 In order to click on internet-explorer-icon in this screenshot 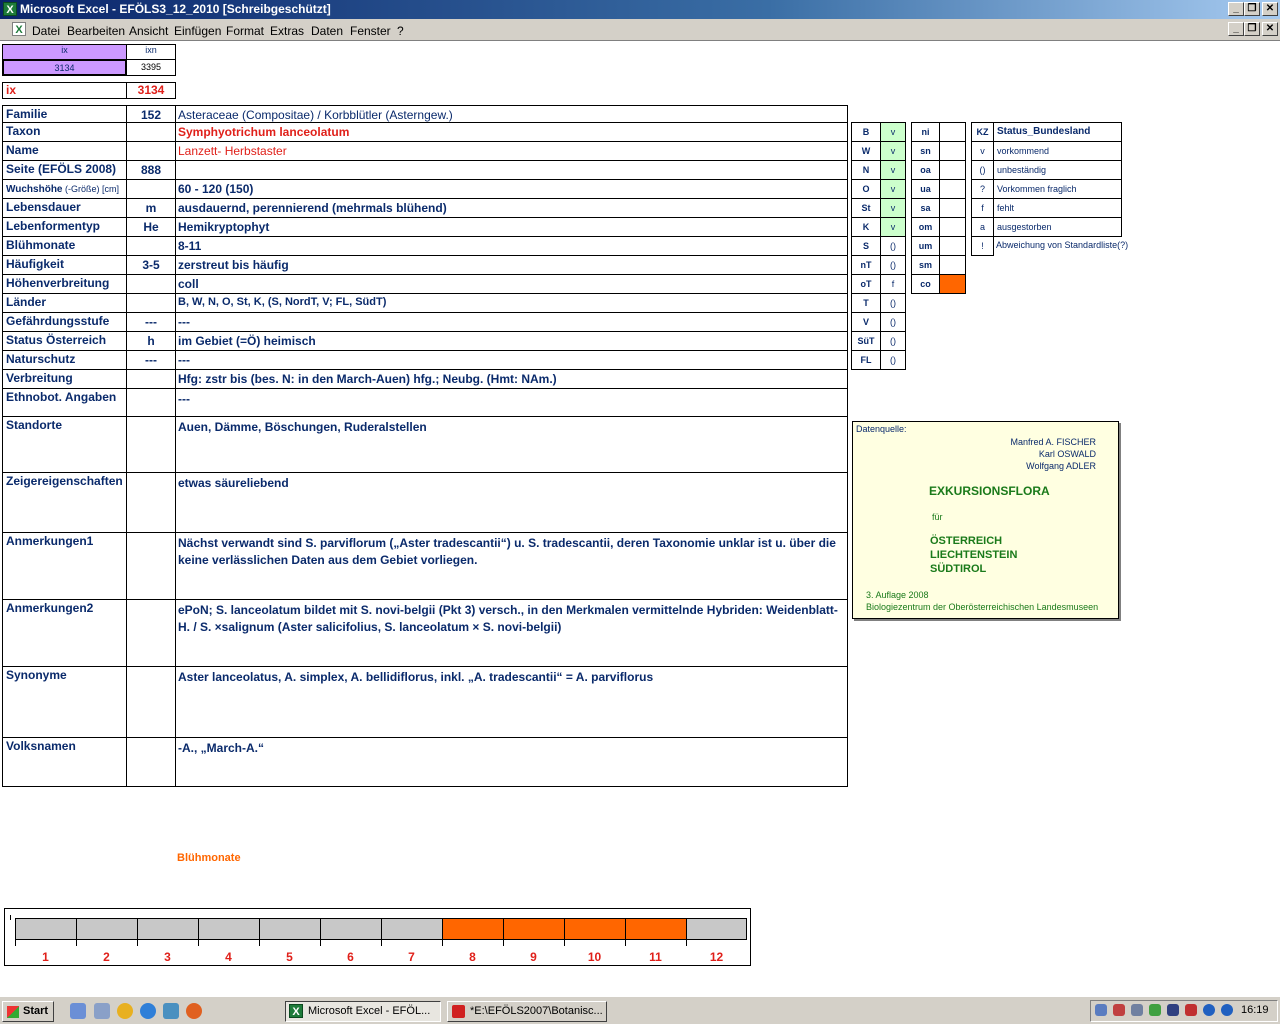, I will do `click(148, 1011)`.